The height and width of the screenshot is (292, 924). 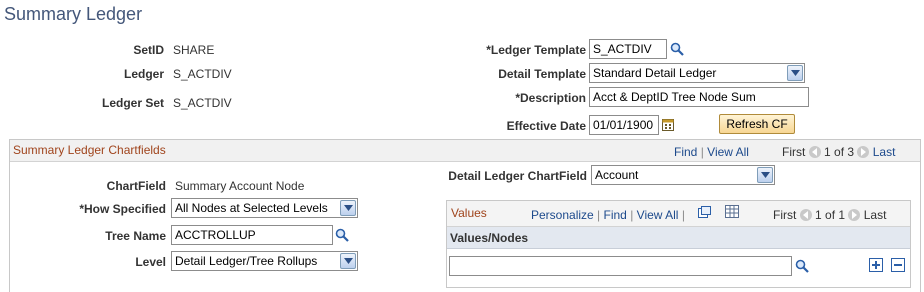 I want to click on calendar-icon, so click(x=668, y=124).